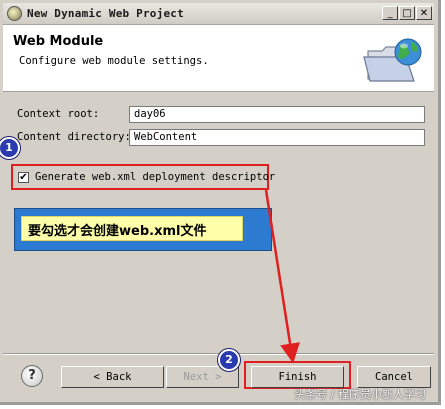 The height and width of the screenshot is (409, 445). I want to click on annotation-arrow, so click(282, 276).